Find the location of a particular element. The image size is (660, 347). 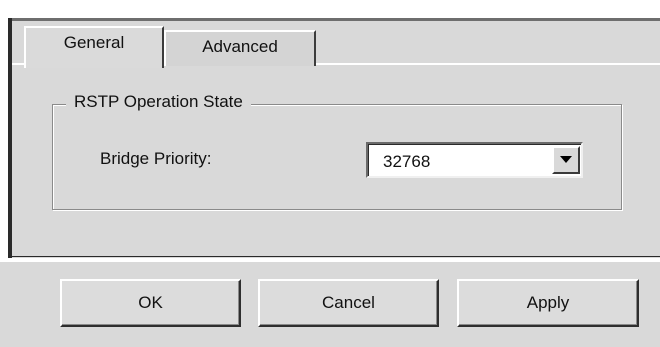

dropdown-field: 32768 is located at coordinates (474, 160).